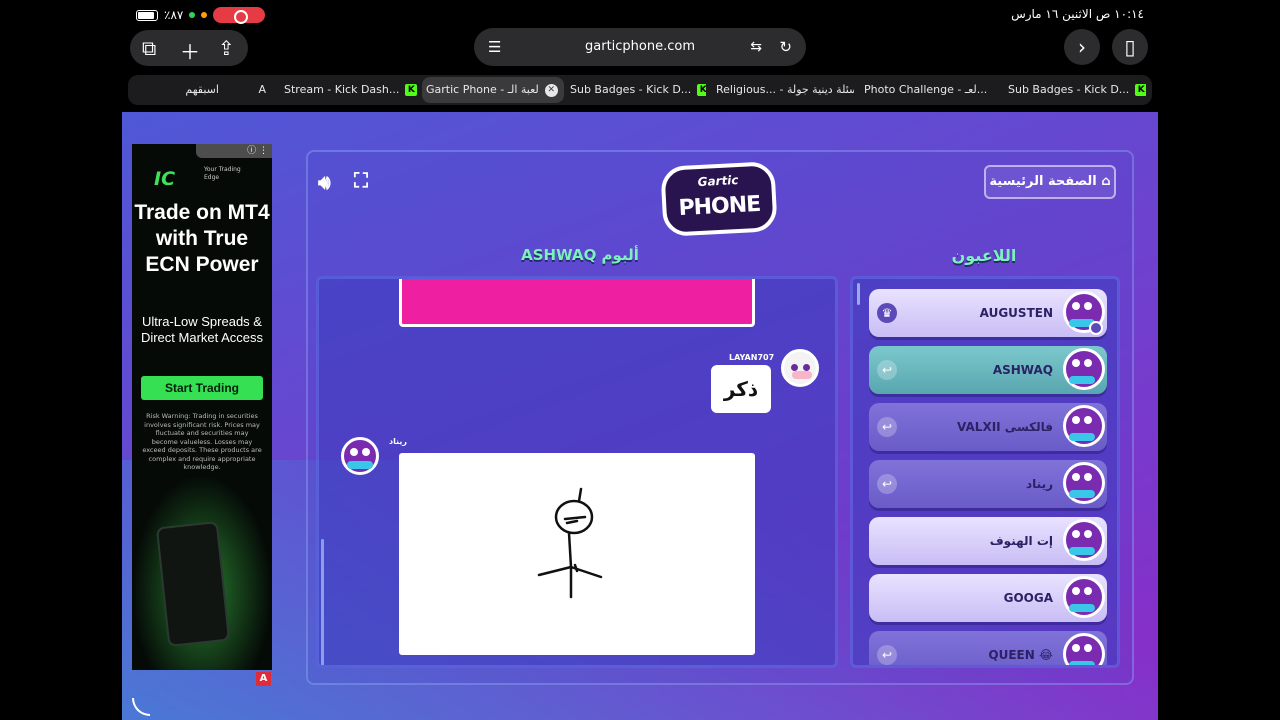 The image size is (1280, 720). Describe the element at coordinates (1077, 14) in the screenshot. I see `status-time: ١٠:١٤ ص الاثنين ١٦ مارس` at that location.